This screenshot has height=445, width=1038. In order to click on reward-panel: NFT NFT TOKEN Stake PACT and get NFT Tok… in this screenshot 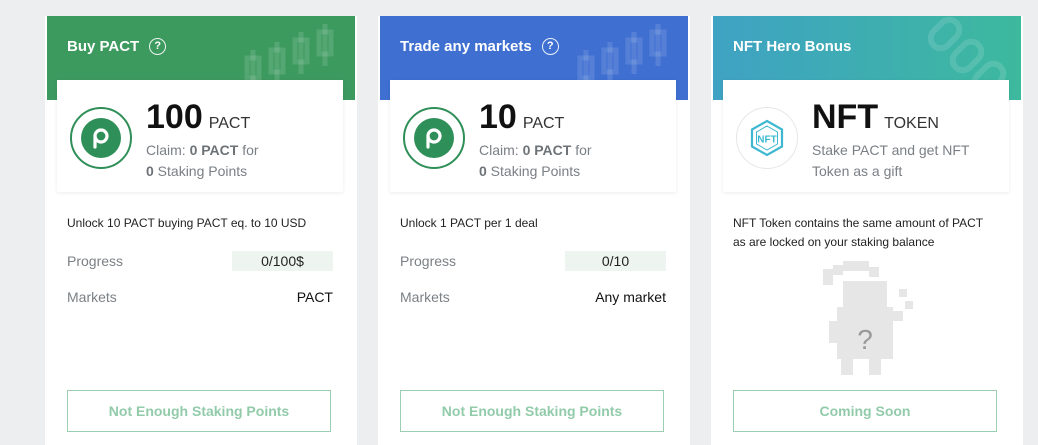, I will do `click(866, 136)`.